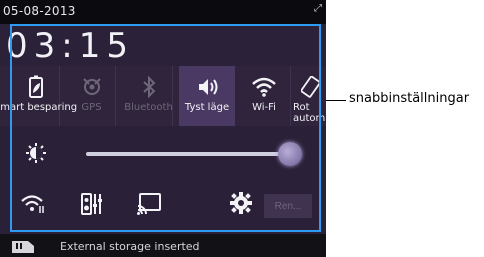 The height and width of the screenshot is (257, 484). Describe the element at coordinates (241, 205) in the screenshot. I see `settings-gear-icon` at that location.